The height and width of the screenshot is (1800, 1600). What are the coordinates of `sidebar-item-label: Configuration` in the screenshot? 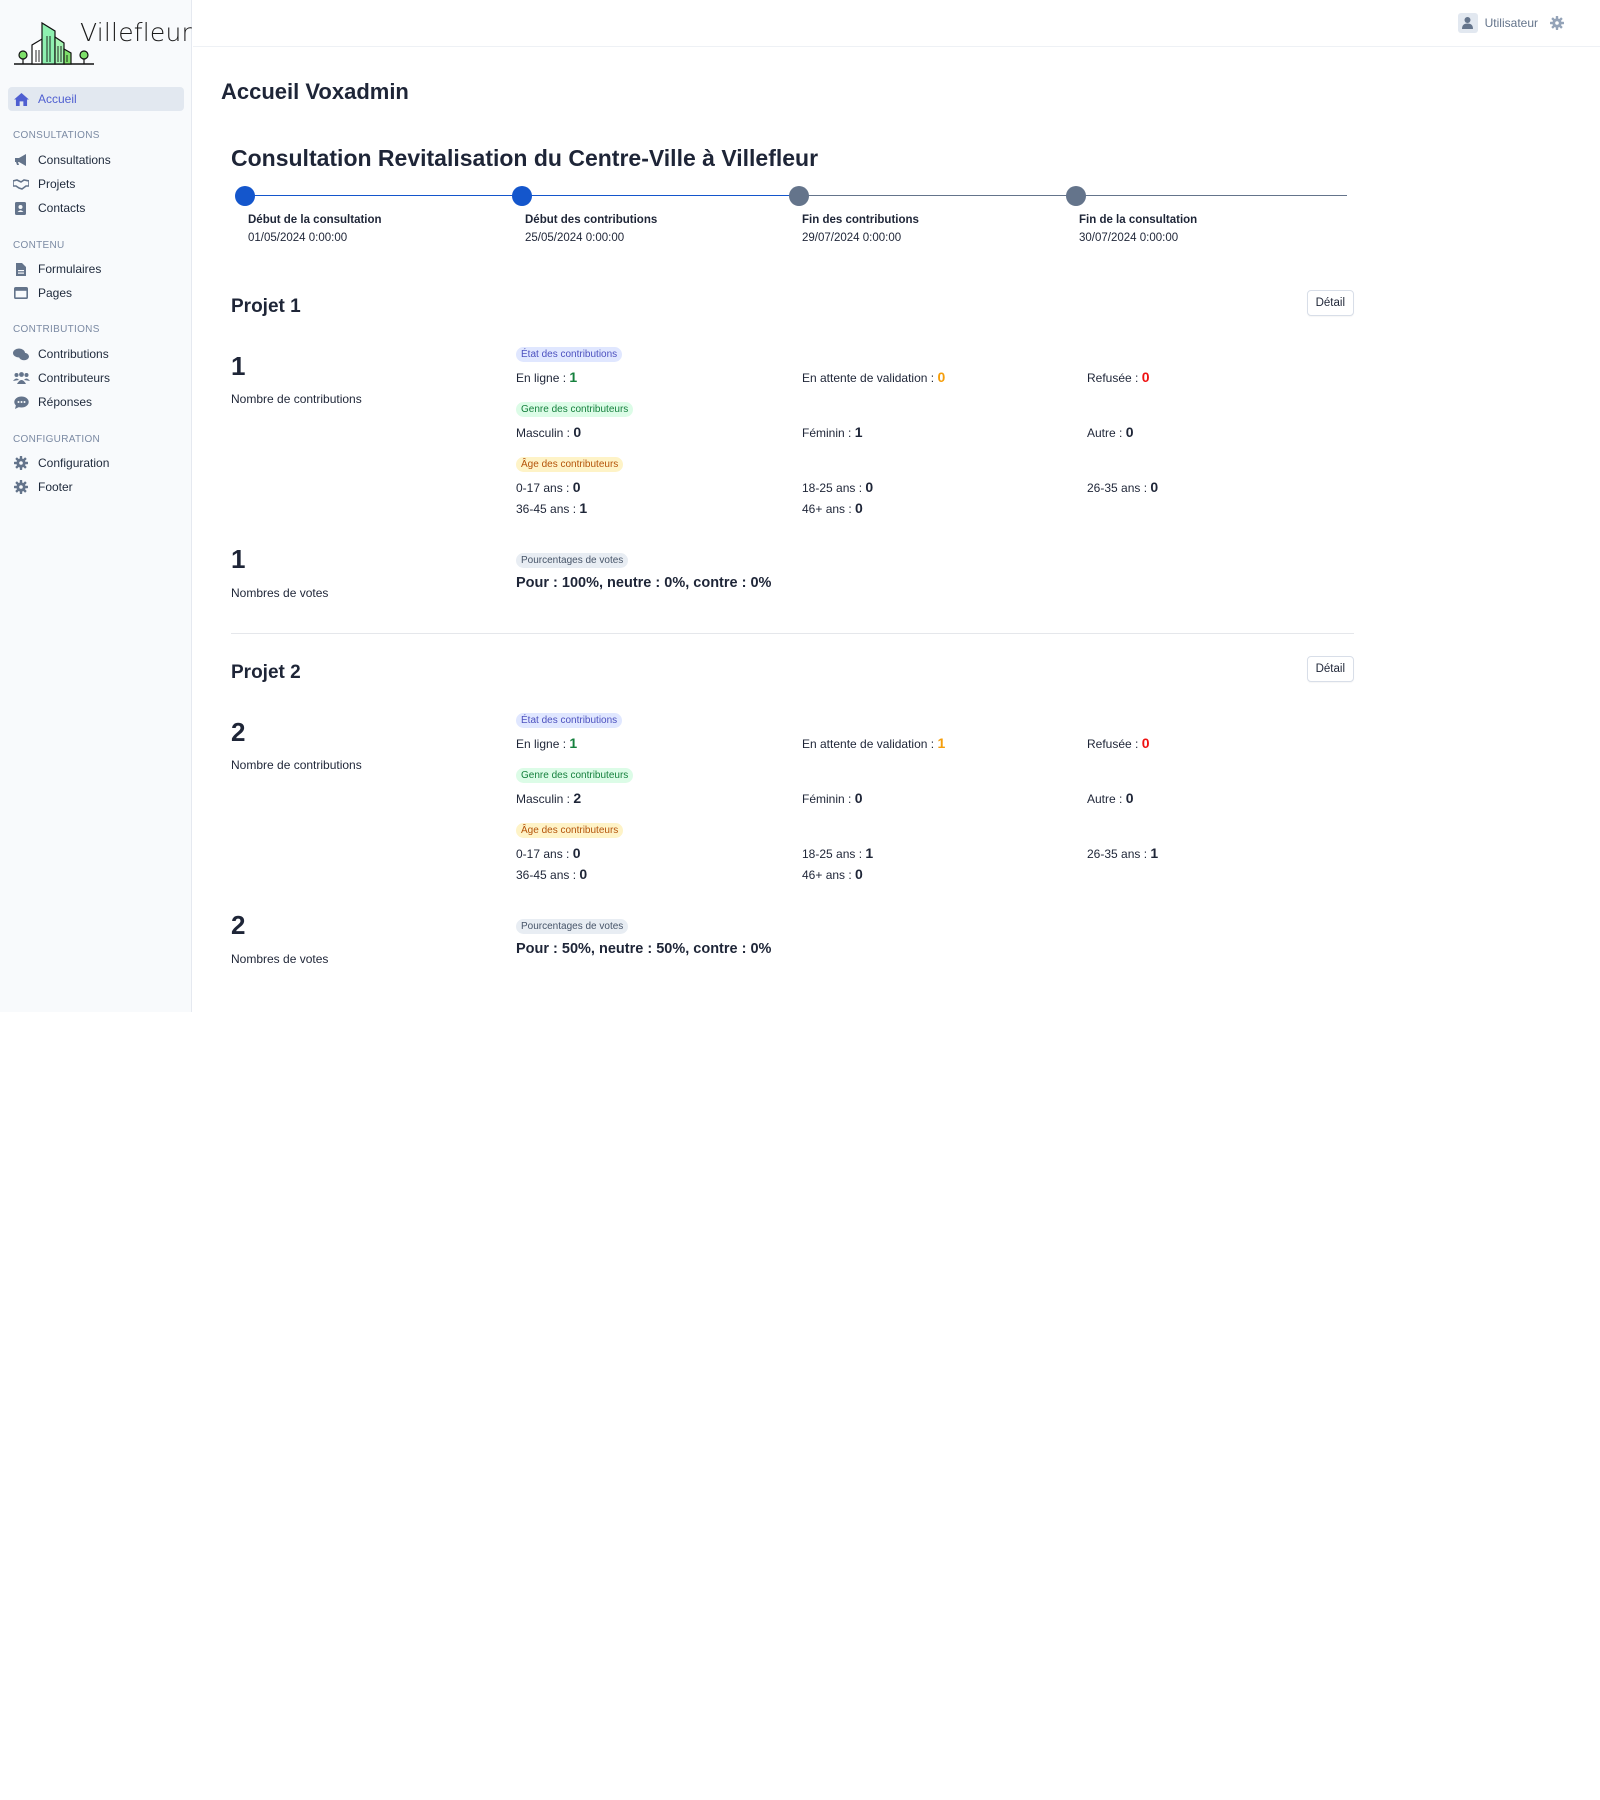 It's located at (74, 463).